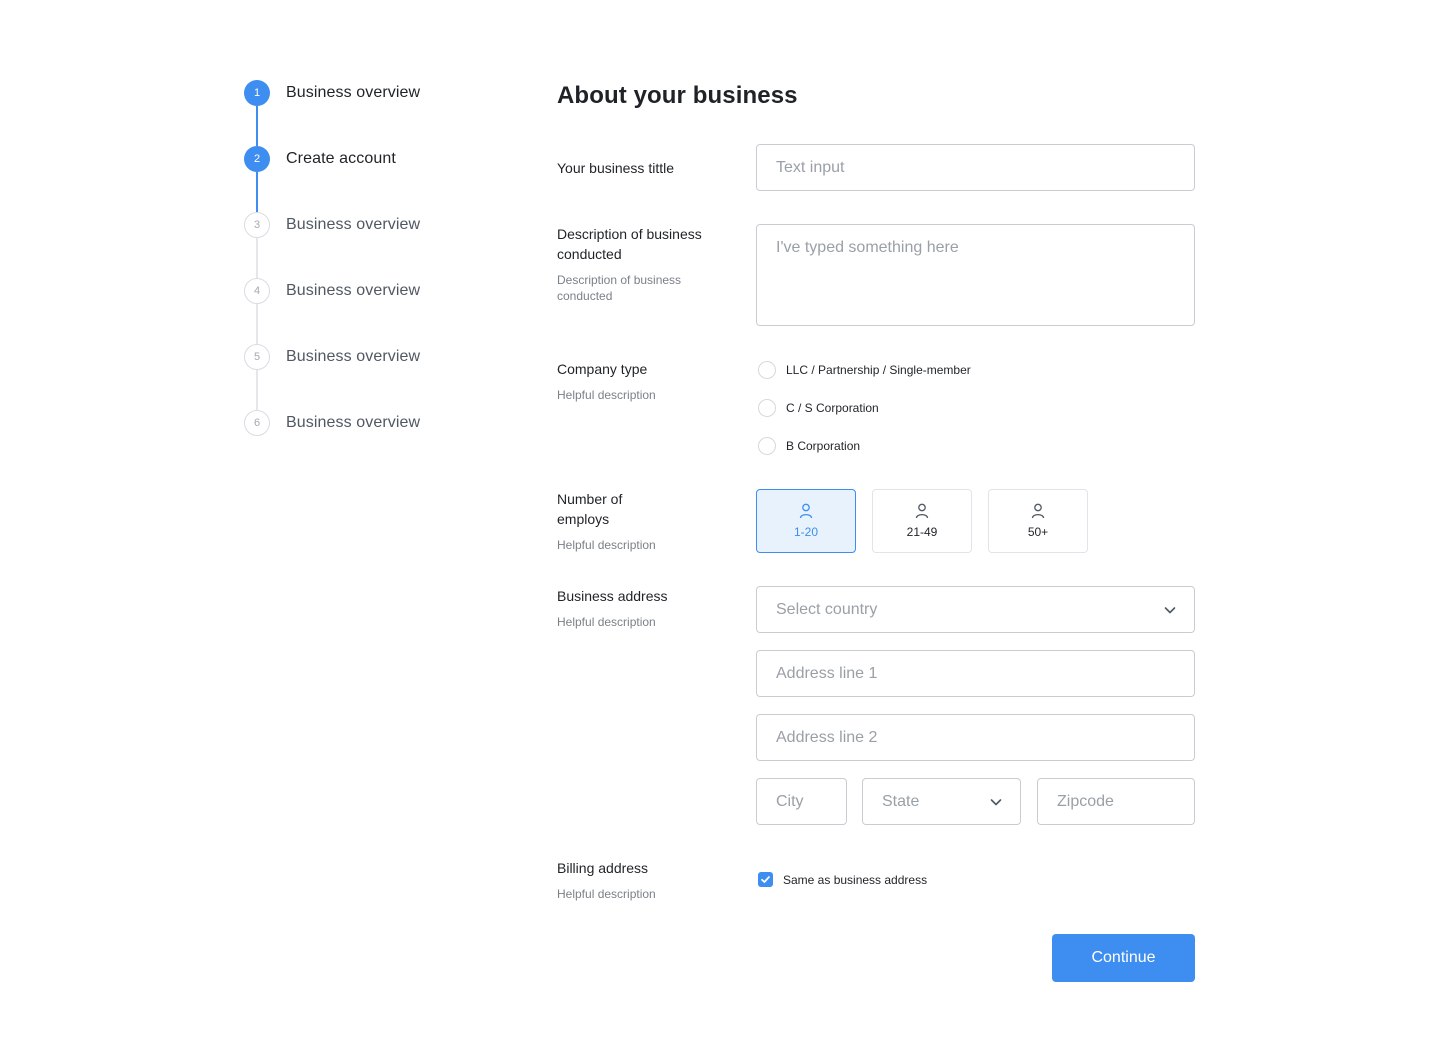 The height and width of the screenshot is (1062, 1440). I want to click on radio-label: C / S Corporation, so click(832, 408).